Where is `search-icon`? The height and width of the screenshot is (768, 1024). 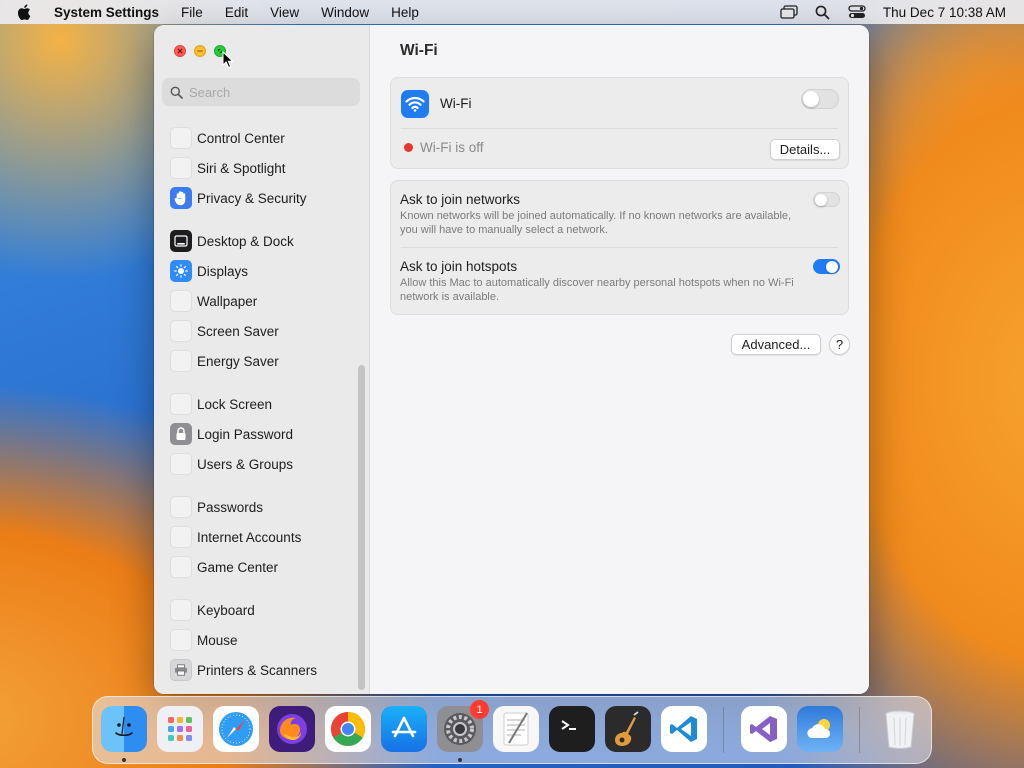 search-icon is located at coordinates (176, 92).